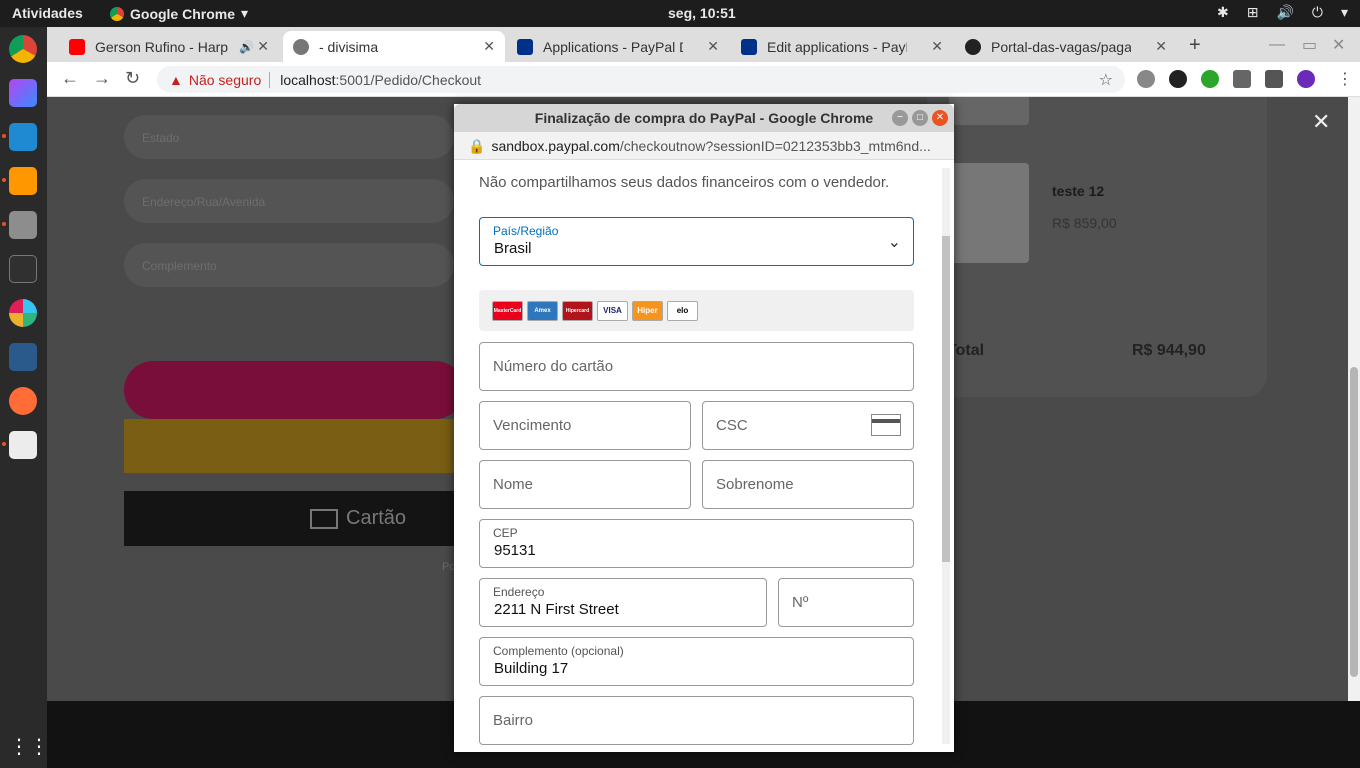  What do you see at coordinates (23, 269) in the screenshot?
I see `terminal-dock-icon` at bounding box center [23, 269].